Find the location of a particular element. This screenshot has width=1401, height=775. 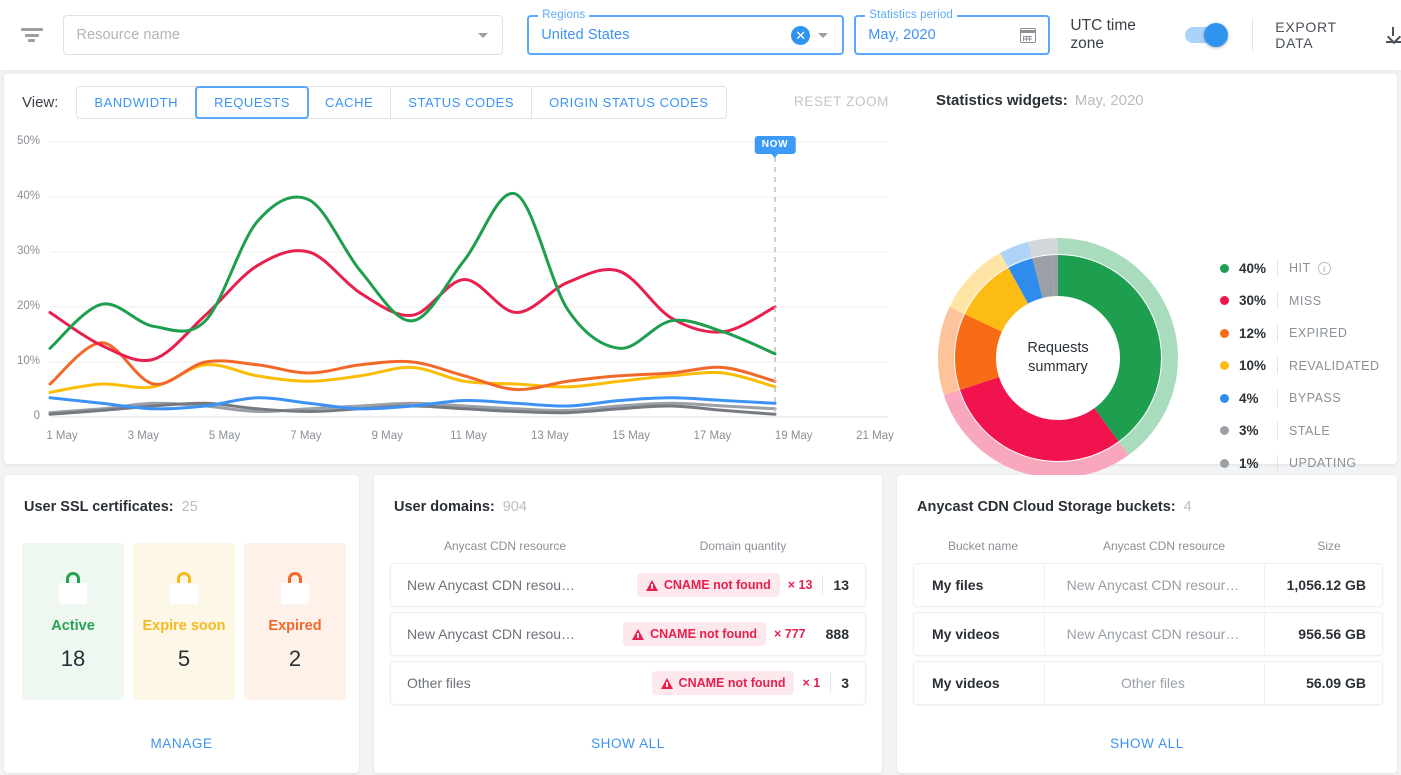

domains-table-row: Other files CNAME not found × 1 3 is located at coordinates (628, 683).